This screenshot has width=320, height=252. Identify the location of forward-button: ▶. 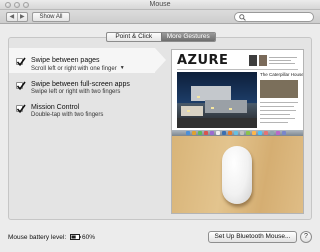
(22, 17).